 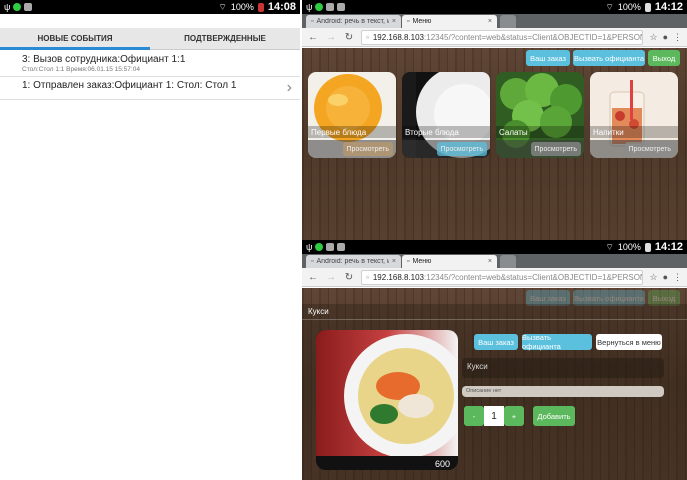 What do you see at coordinates (289, 87) in the screenshot?
I see `chevron-right-icon: ›` at bounding box center [289, 87].